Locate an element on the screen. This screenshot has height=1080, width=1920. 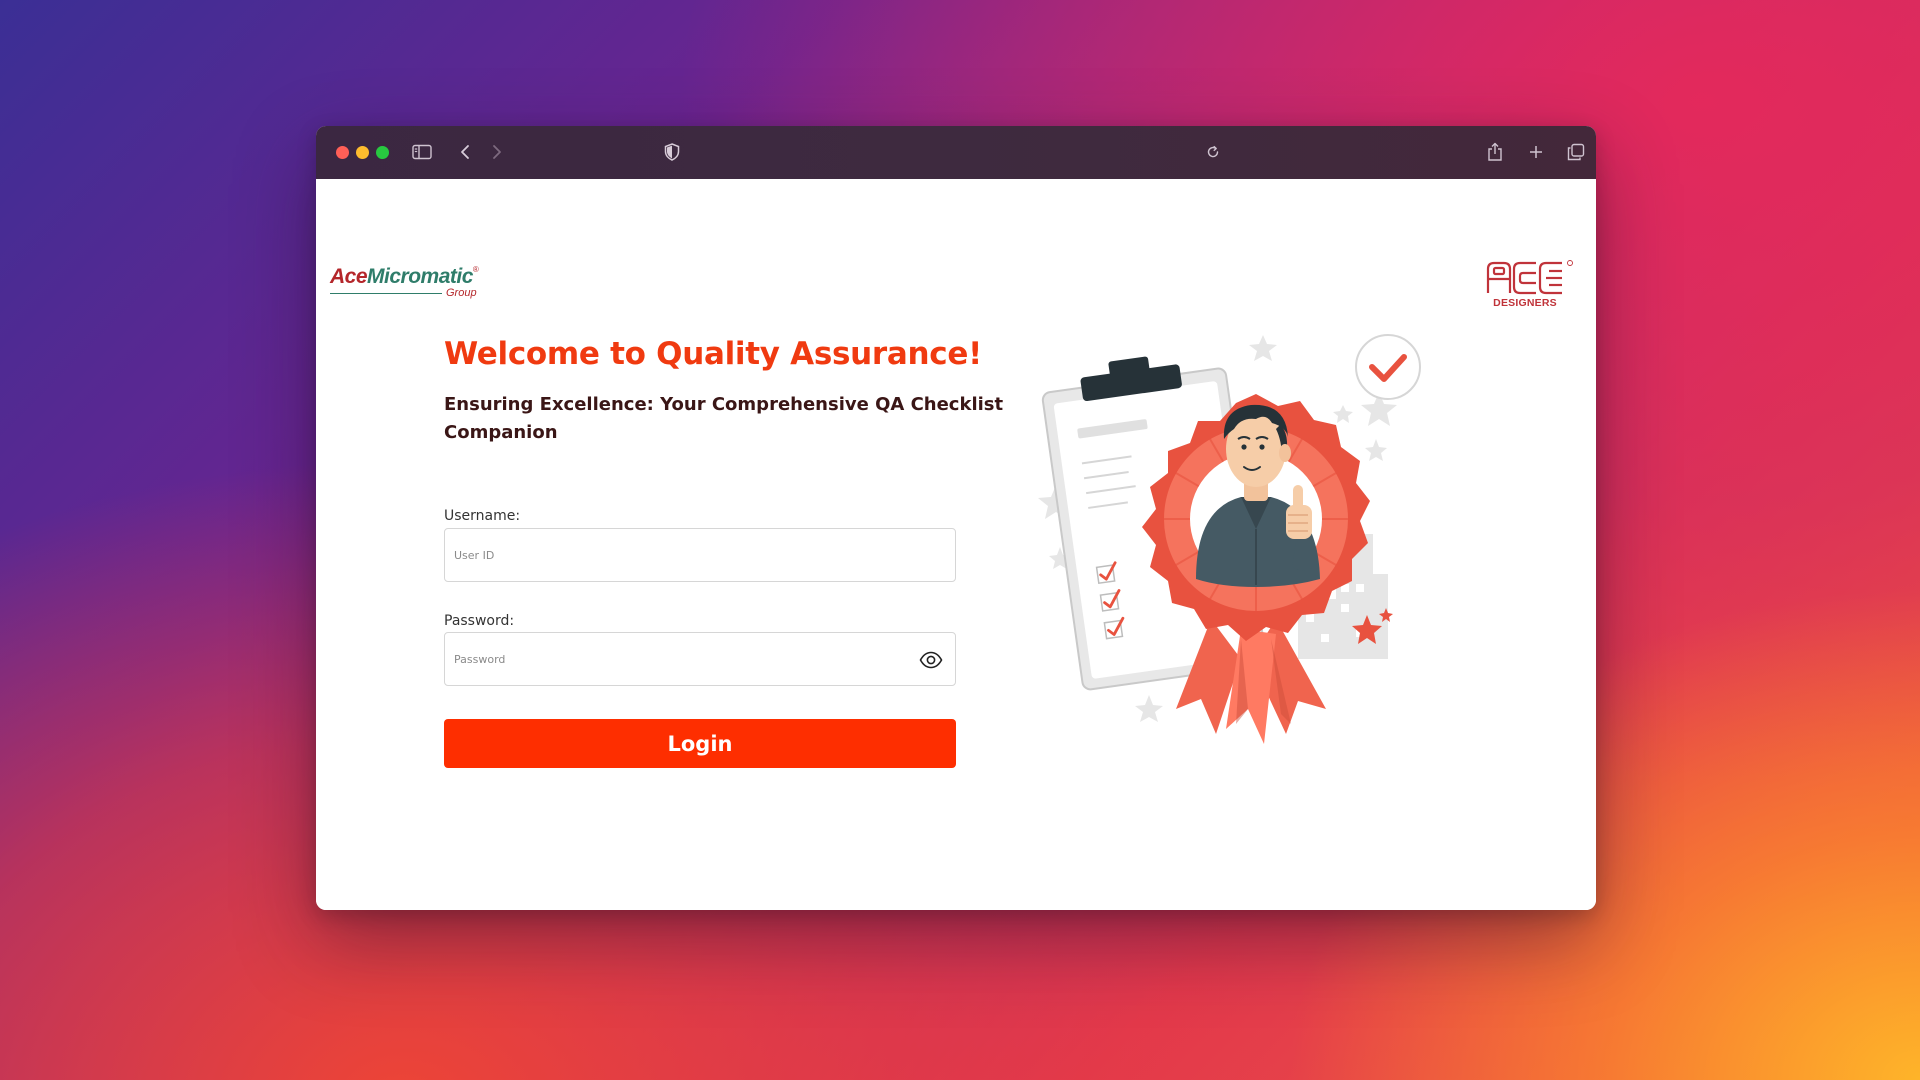
qa-award-illustration is located at coordinates (1229, 539).